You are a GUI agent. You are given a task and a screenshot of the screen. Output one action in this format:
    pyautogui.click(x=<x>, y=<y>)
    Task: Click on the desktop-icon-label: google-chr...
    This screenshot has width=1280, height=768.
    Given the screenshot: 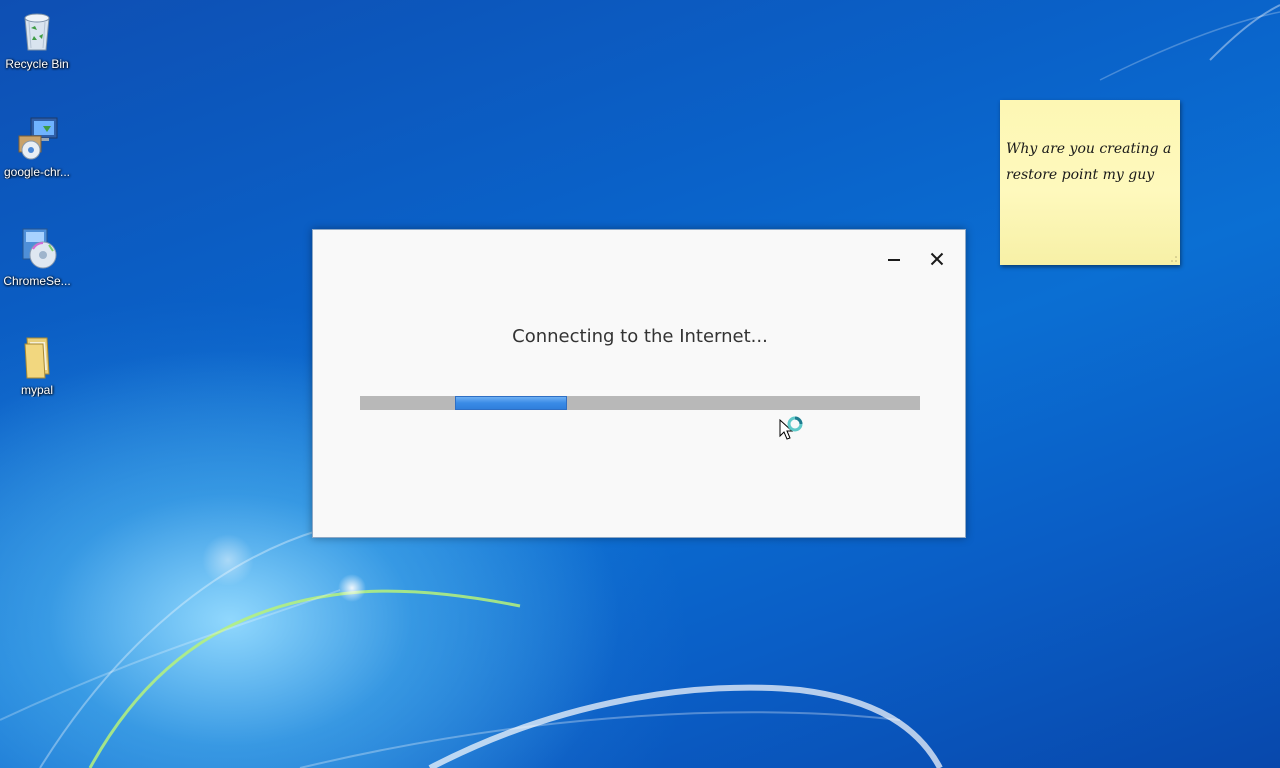 What is the action you would take?
    pyautogui.click(x=37, y=172)
    